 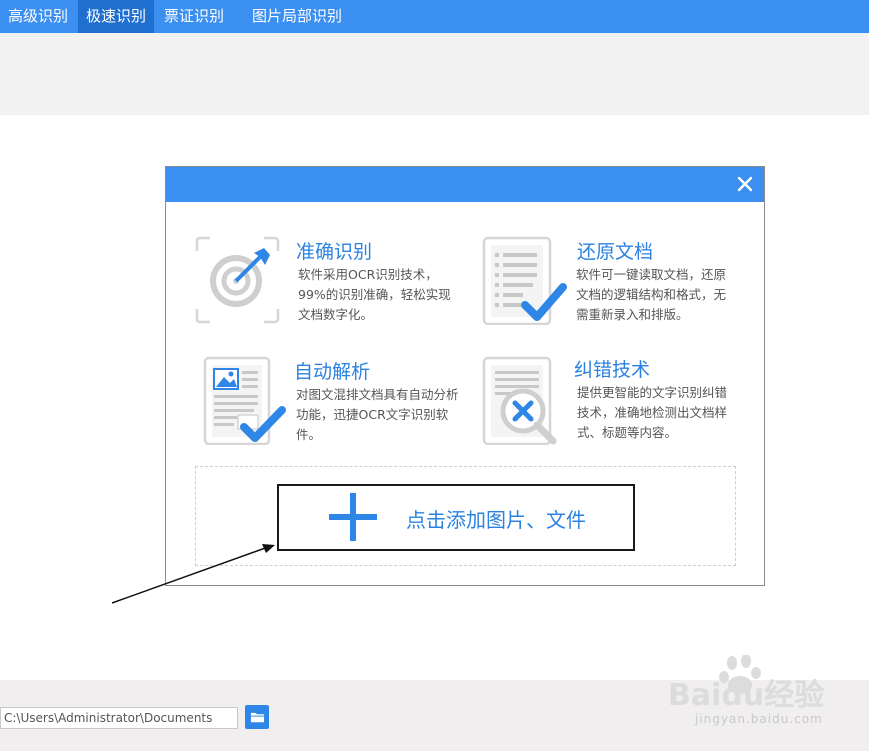 What do you see at coordinates (746, 695) in the screenshot?
I see `watermark-logo-text: Baidu经验` at bounding box center [746, 695].